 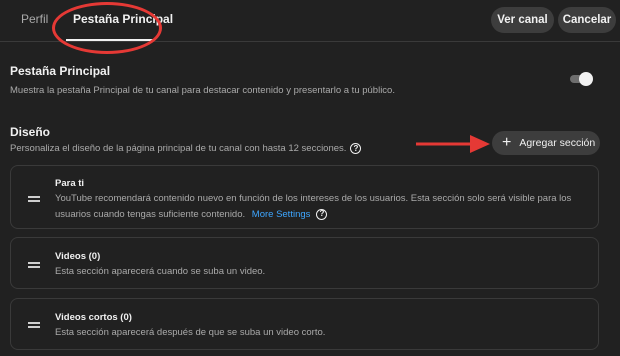 I want to click on annotation-arrow, so click(x=453, y=144).